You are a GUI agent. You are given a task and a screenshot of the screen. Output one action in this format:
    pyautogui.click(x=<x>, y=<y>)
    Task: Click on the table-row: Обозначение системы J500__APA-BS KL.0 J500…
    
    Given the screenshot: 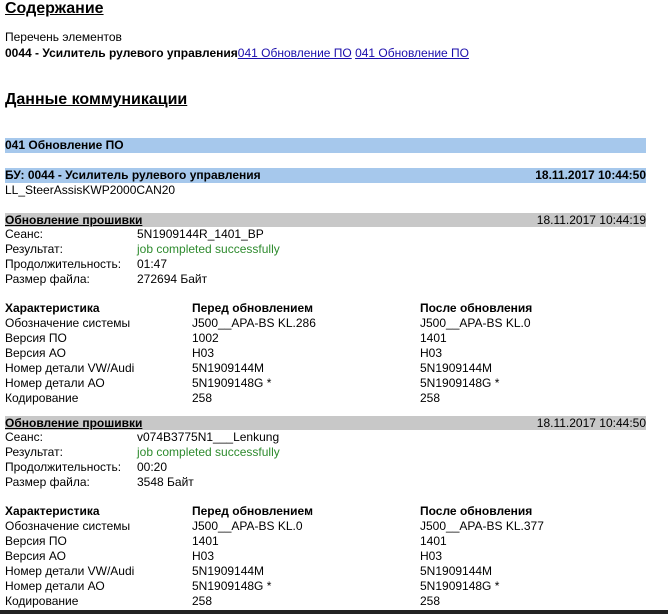 What is the action you would take?
    pyautogui.click(x=325, y=526)
    